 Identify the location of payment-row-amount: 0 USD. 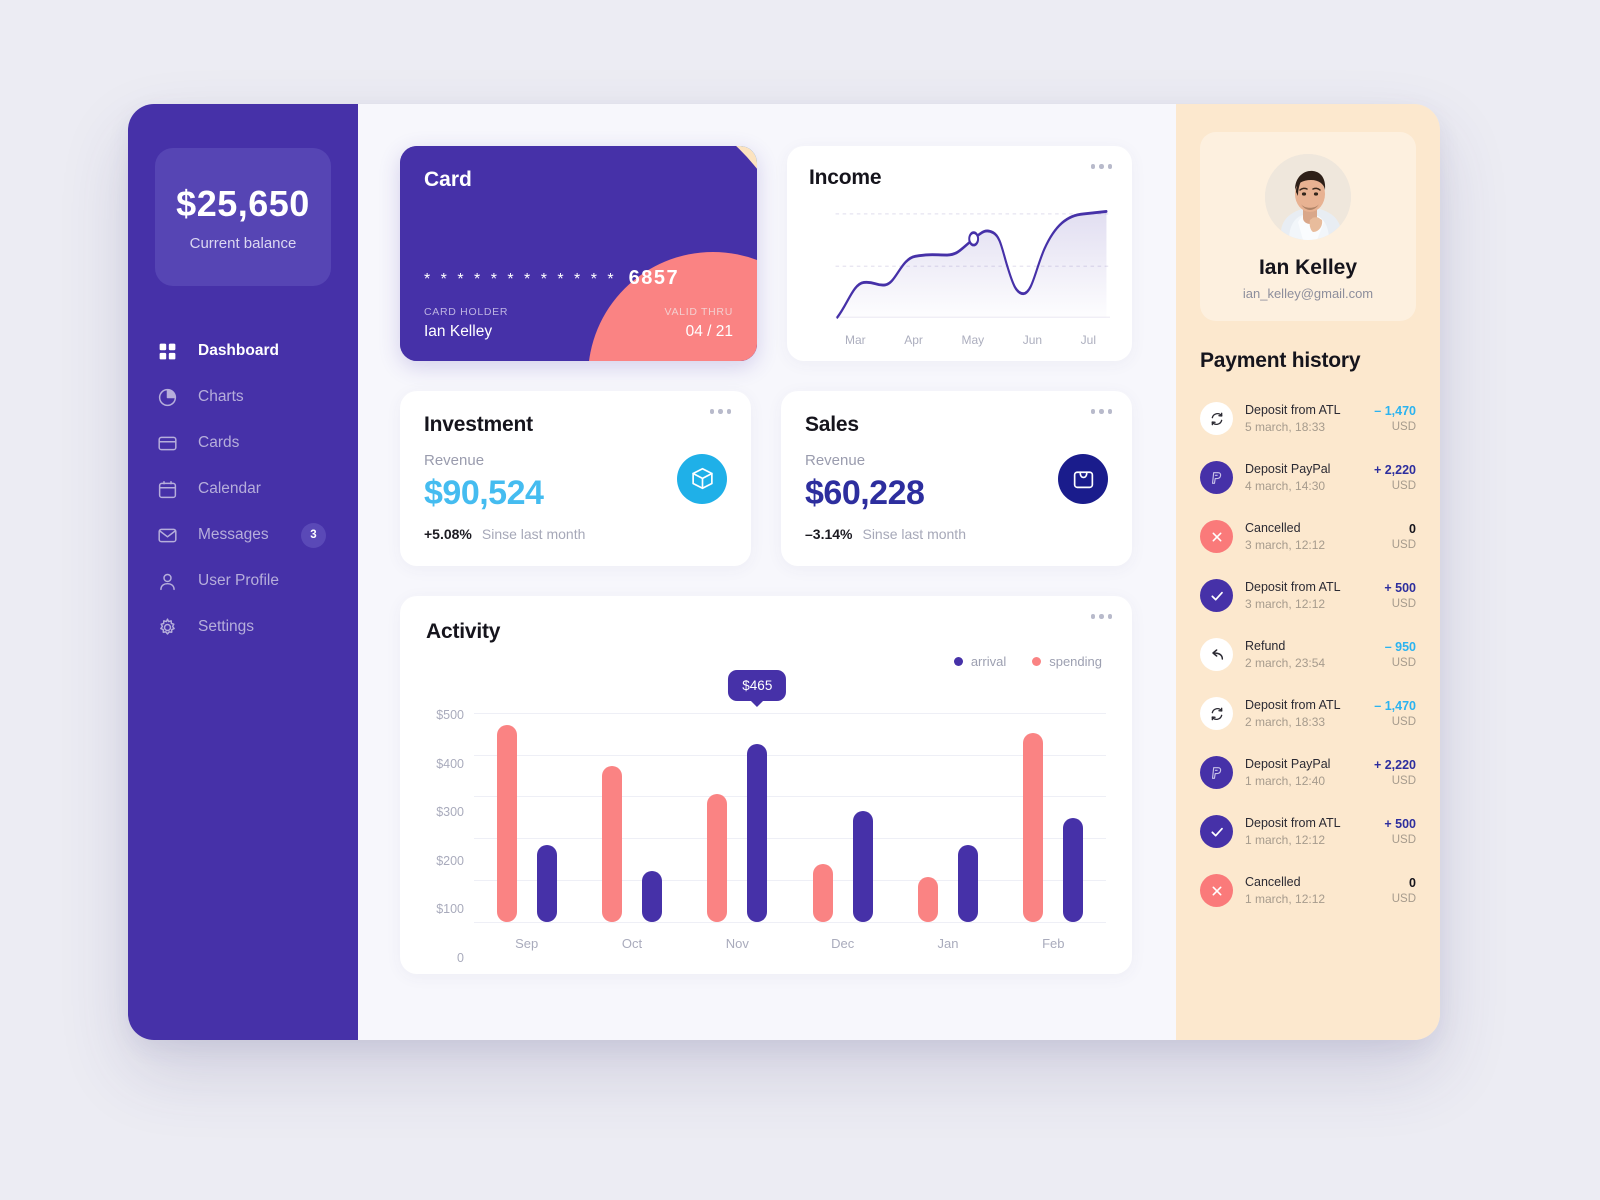
(1404, 890).